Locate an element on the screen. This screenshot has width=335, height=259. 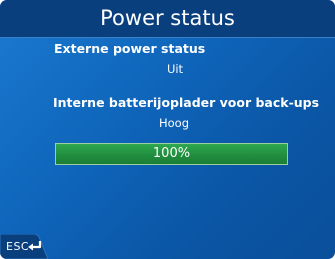
battery-level-bar: 100% is located at coordinates (171, 154).